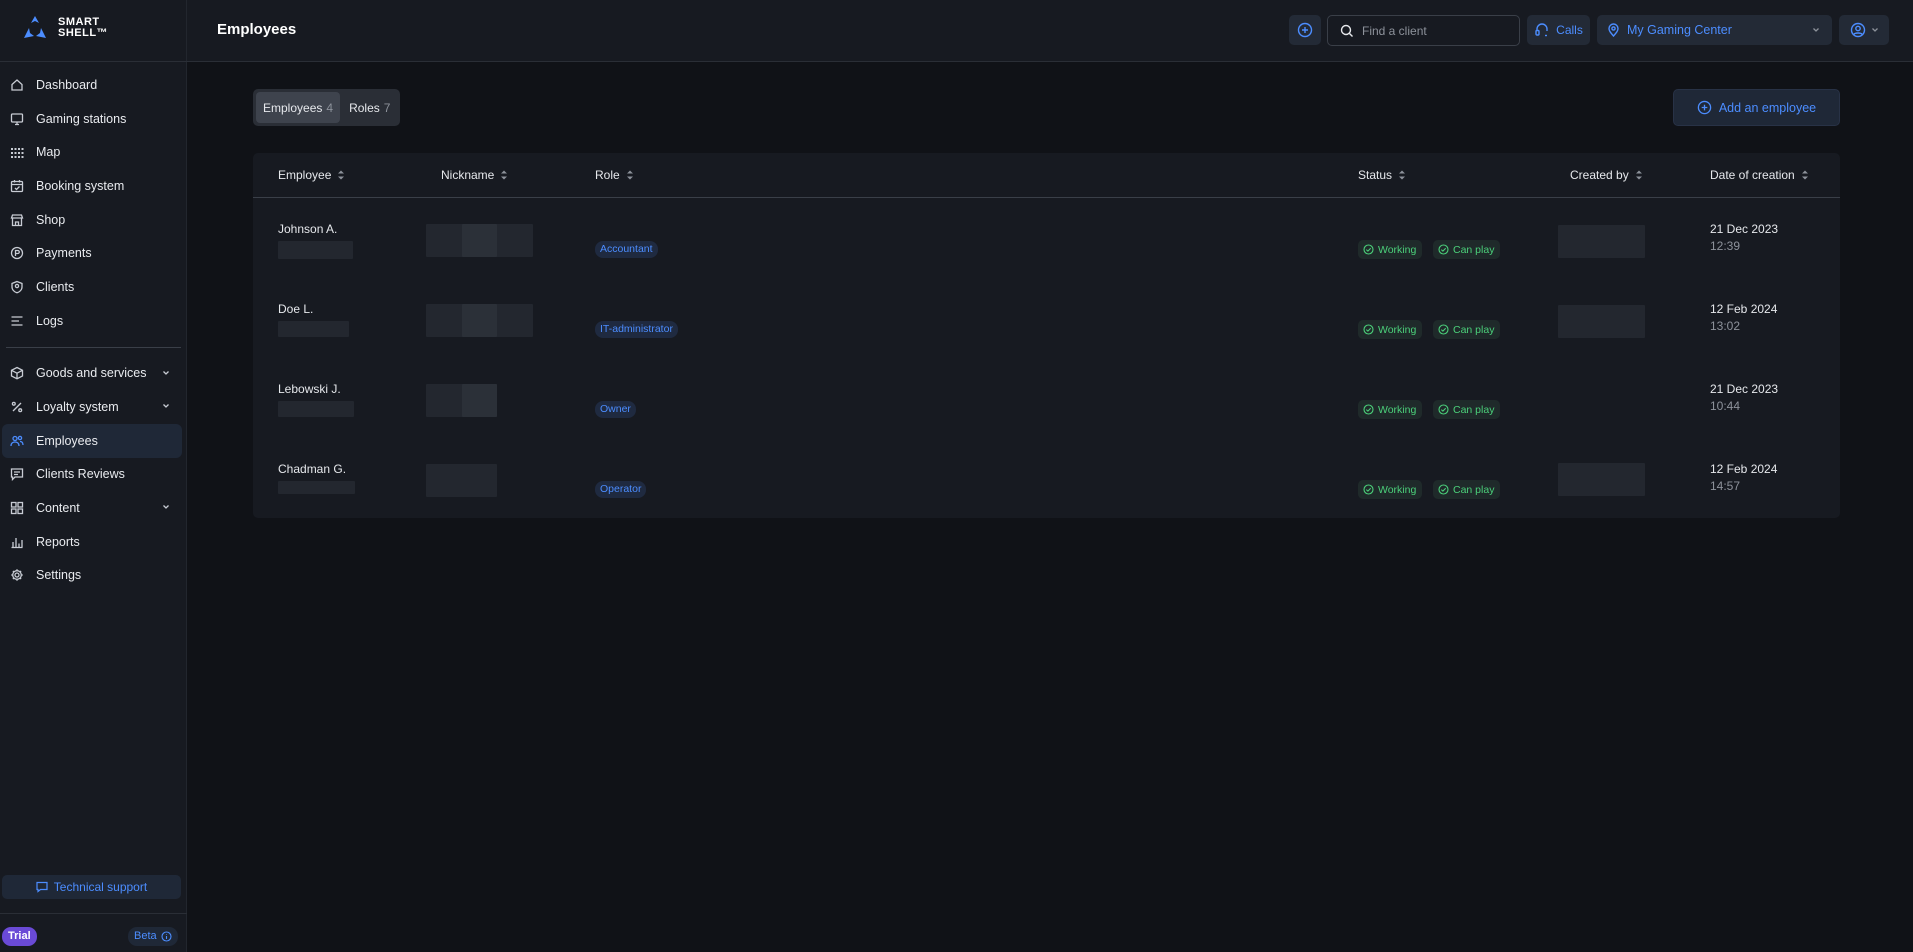  I want to click on sidebar-item-logs: Logs, so click(93, 321).